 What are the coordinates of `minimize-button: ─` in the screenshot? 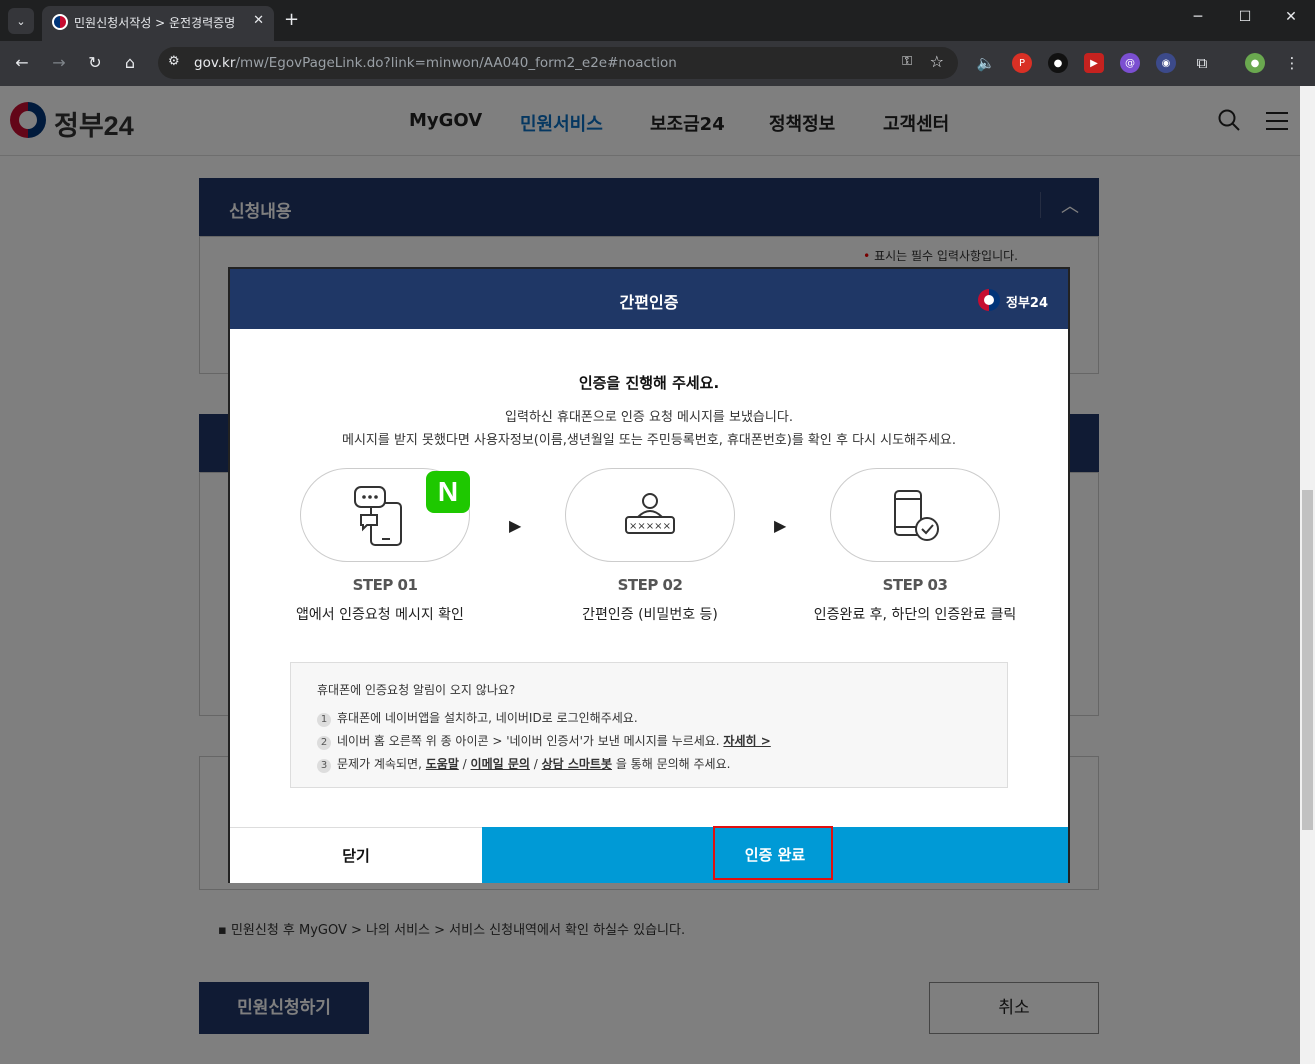 It's located at (1198, 17).